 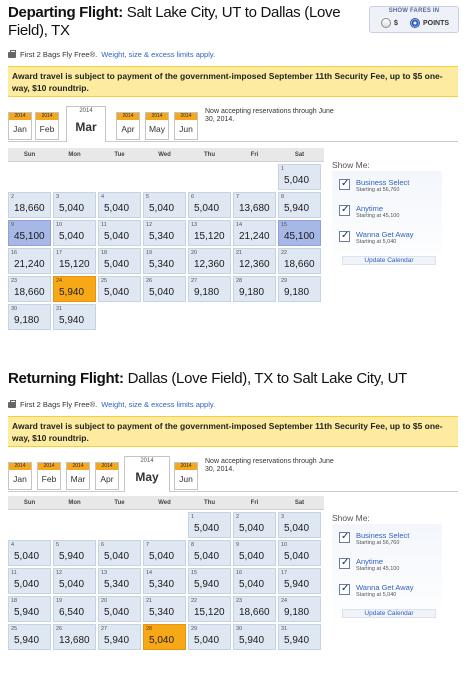 What do you see at coordinates (299, 205) in the screenshot?
I see `calendar-day-cell: 8 5,940` at bounding box center [299, 205].